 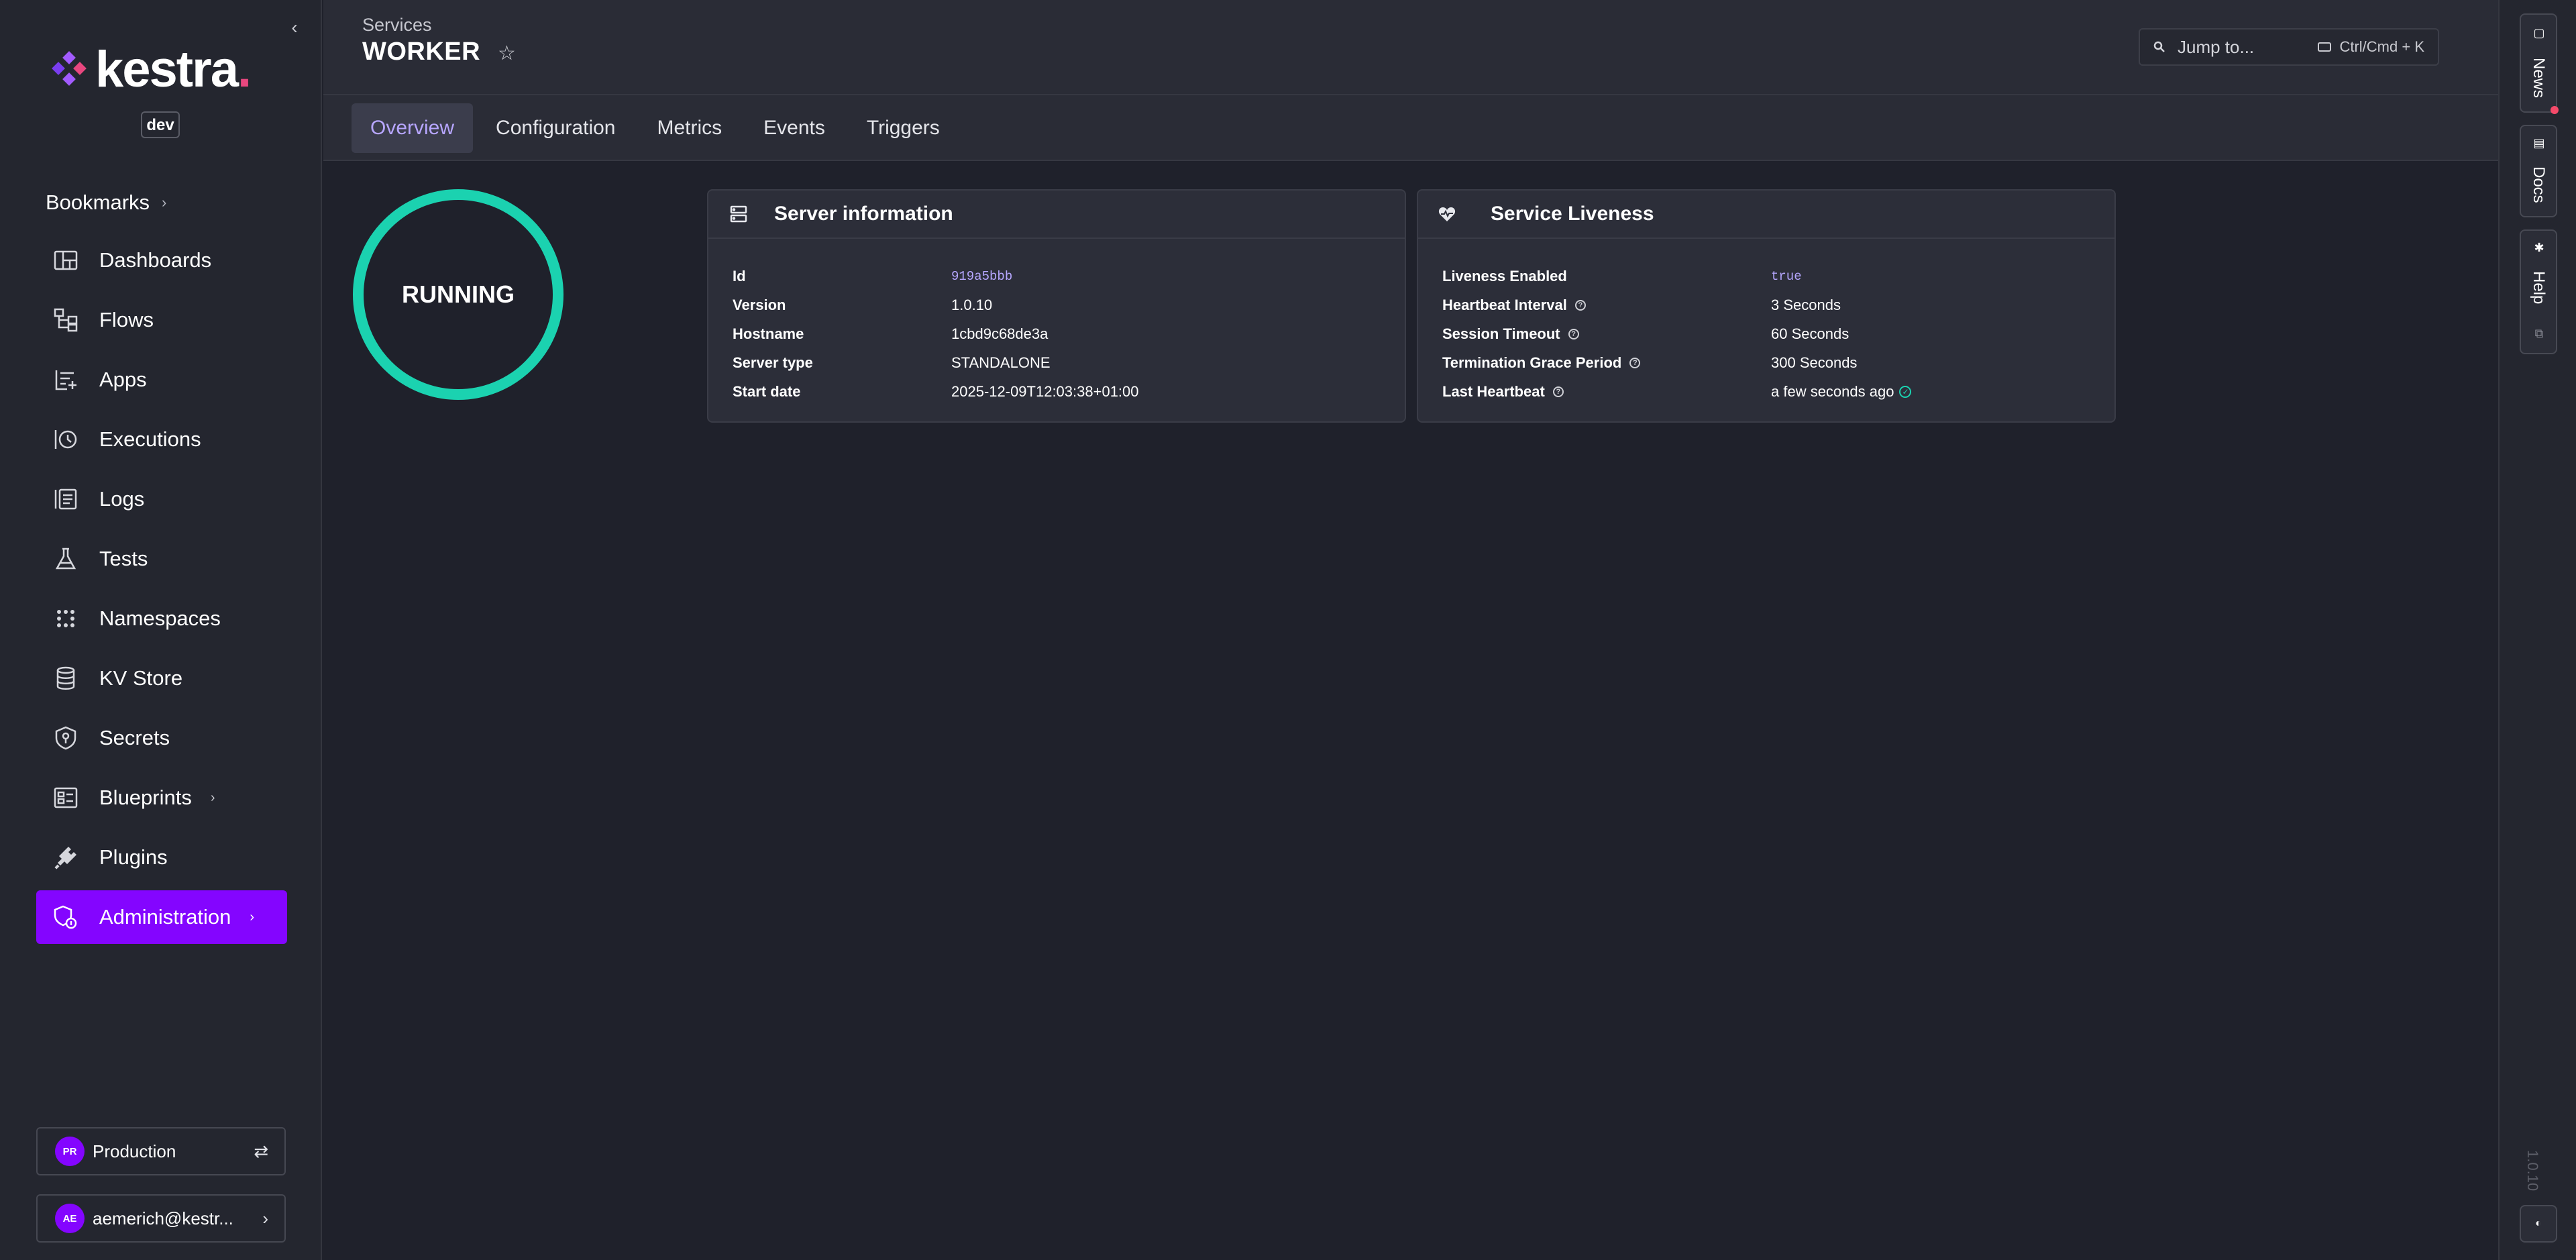 I want to click on info-key: Hostname, so click(x=768, y=334).